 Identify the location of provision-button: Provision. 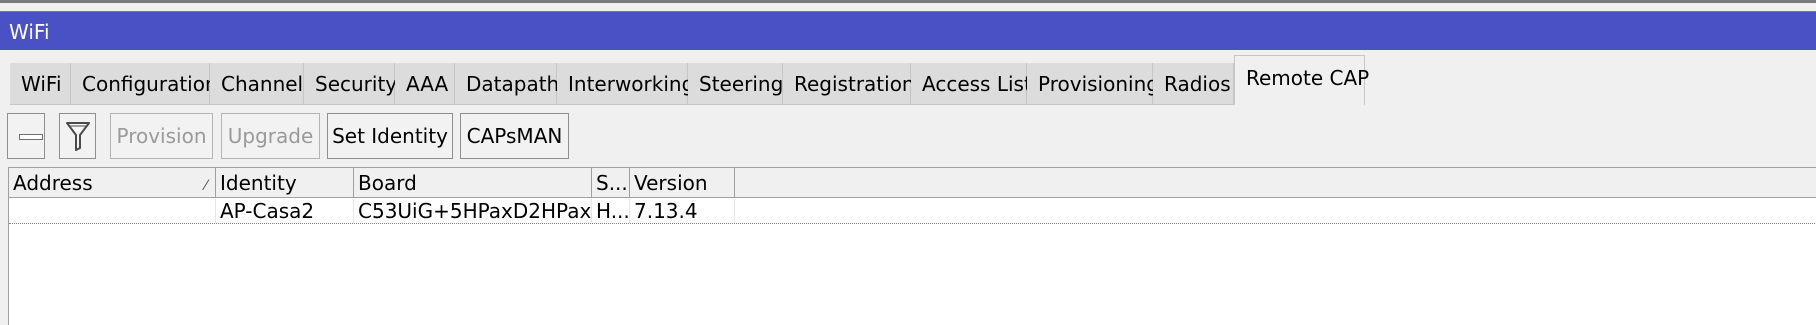
(161, 136).